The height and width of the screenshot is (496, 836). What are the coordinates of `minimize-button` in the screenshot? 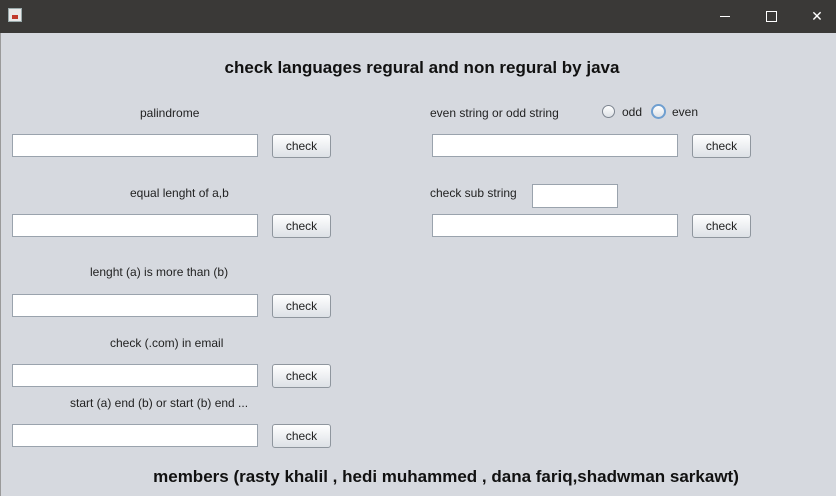 It's located at (725, 16).